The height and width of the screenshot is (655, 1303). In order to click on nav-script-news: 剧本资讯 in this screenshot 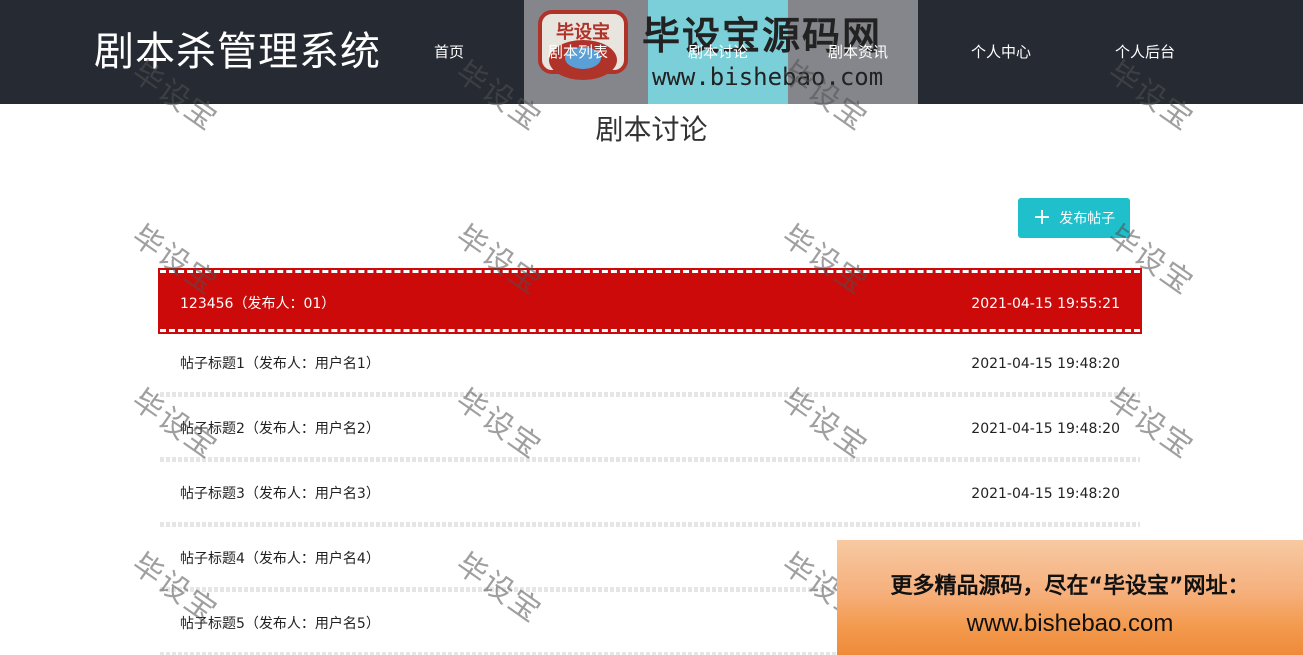, I will do `click(858, 52)`.